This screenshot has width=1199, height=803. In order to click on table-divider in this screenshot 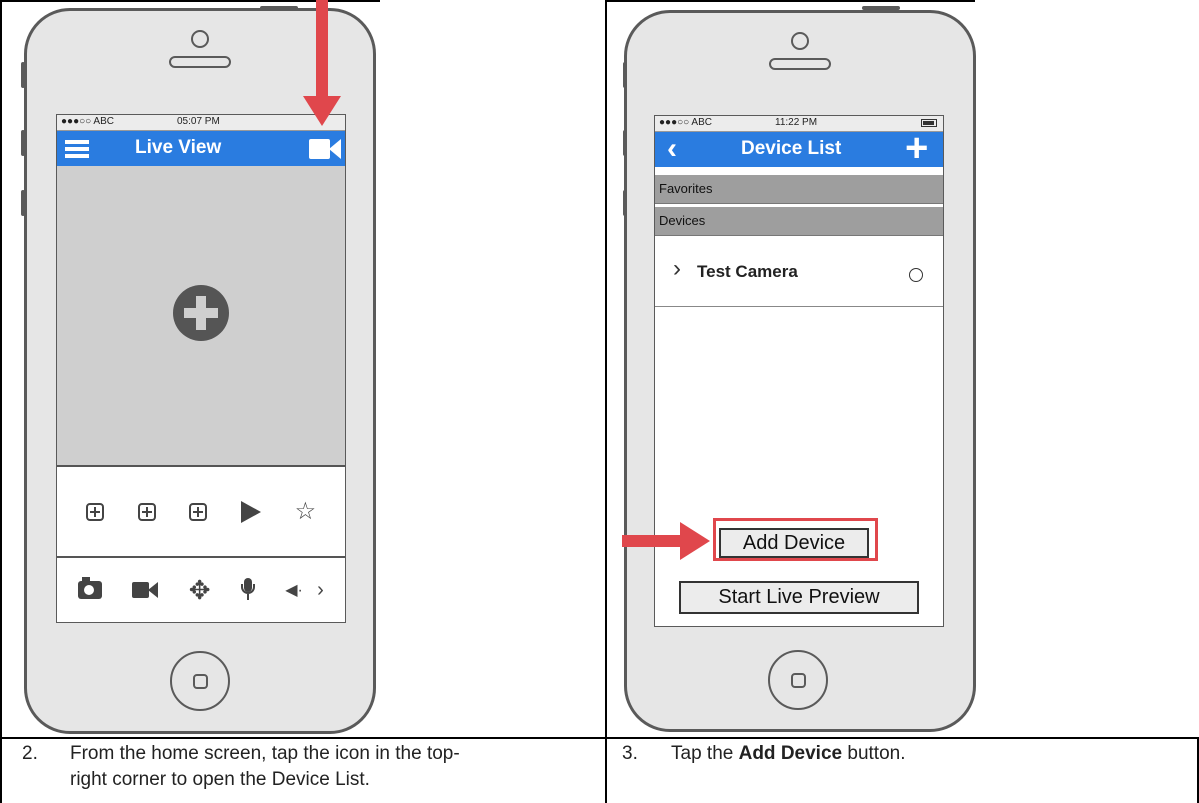, I will do `click(606, 401)`.